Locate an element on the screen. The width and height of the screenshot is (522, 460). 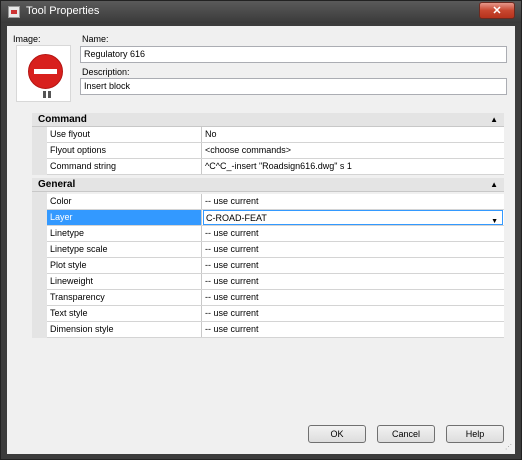
property-name: Dimension style is located at coordinates (124, 329).